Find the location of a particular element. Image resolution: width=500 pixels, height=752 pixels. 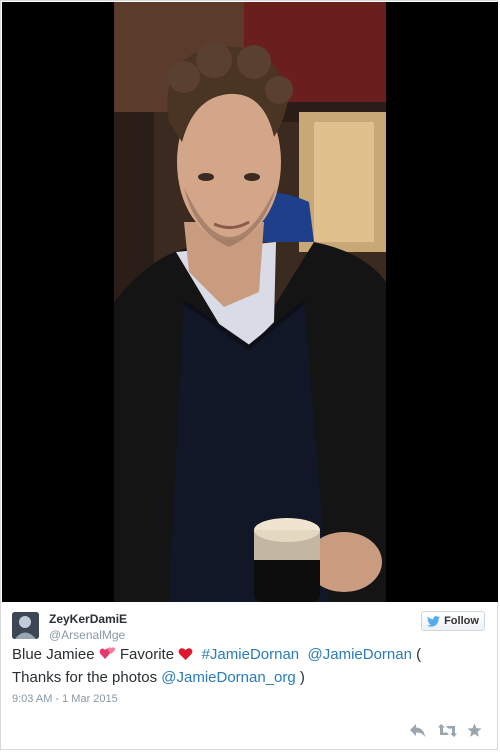

red-heart-emoji is located at coordinates (185, 656).